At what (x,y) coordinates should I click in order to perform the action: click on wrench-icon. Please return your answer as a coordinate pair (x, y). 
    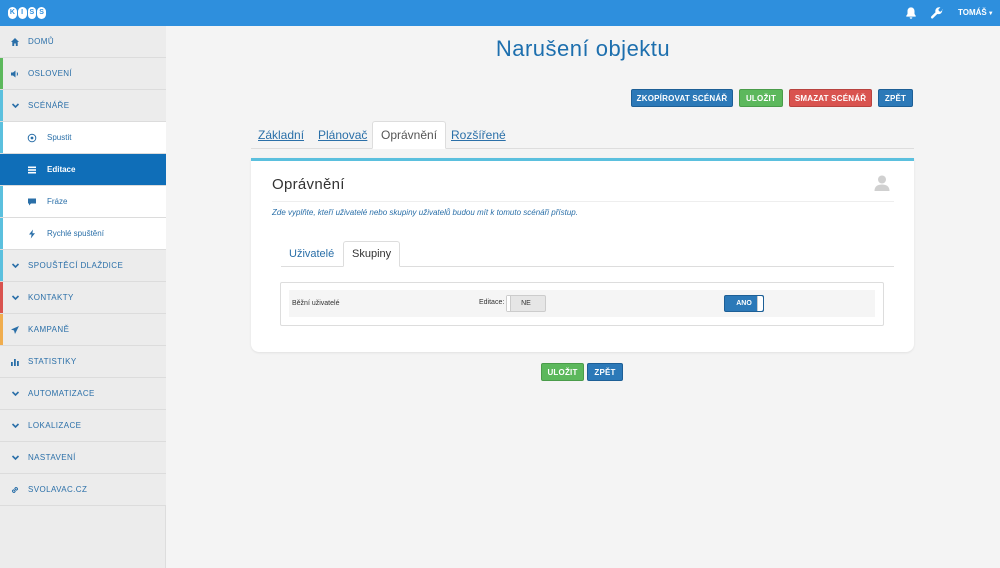
    Looking at the image, I should click on (937, 13).